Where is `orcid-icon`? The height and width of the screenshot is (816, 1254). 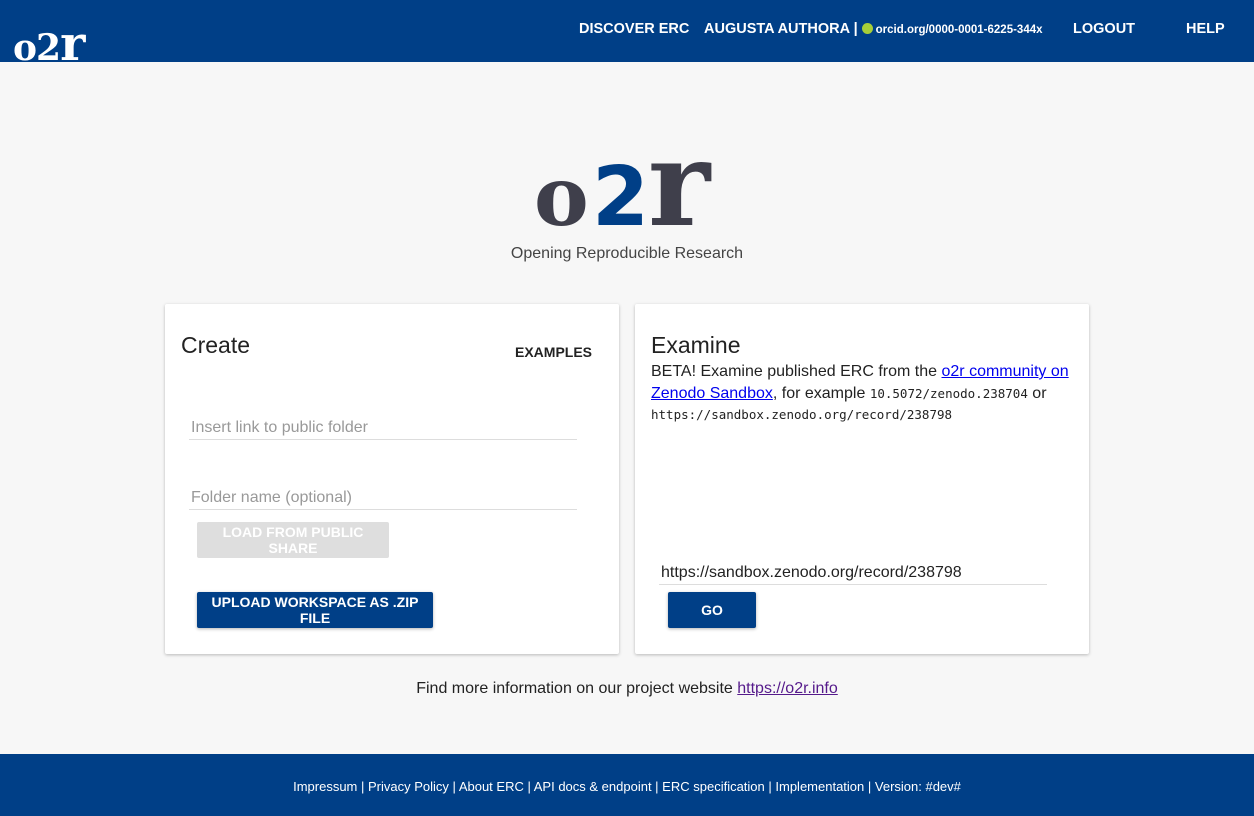
orcid-icon is located at coordinates (867, 28).